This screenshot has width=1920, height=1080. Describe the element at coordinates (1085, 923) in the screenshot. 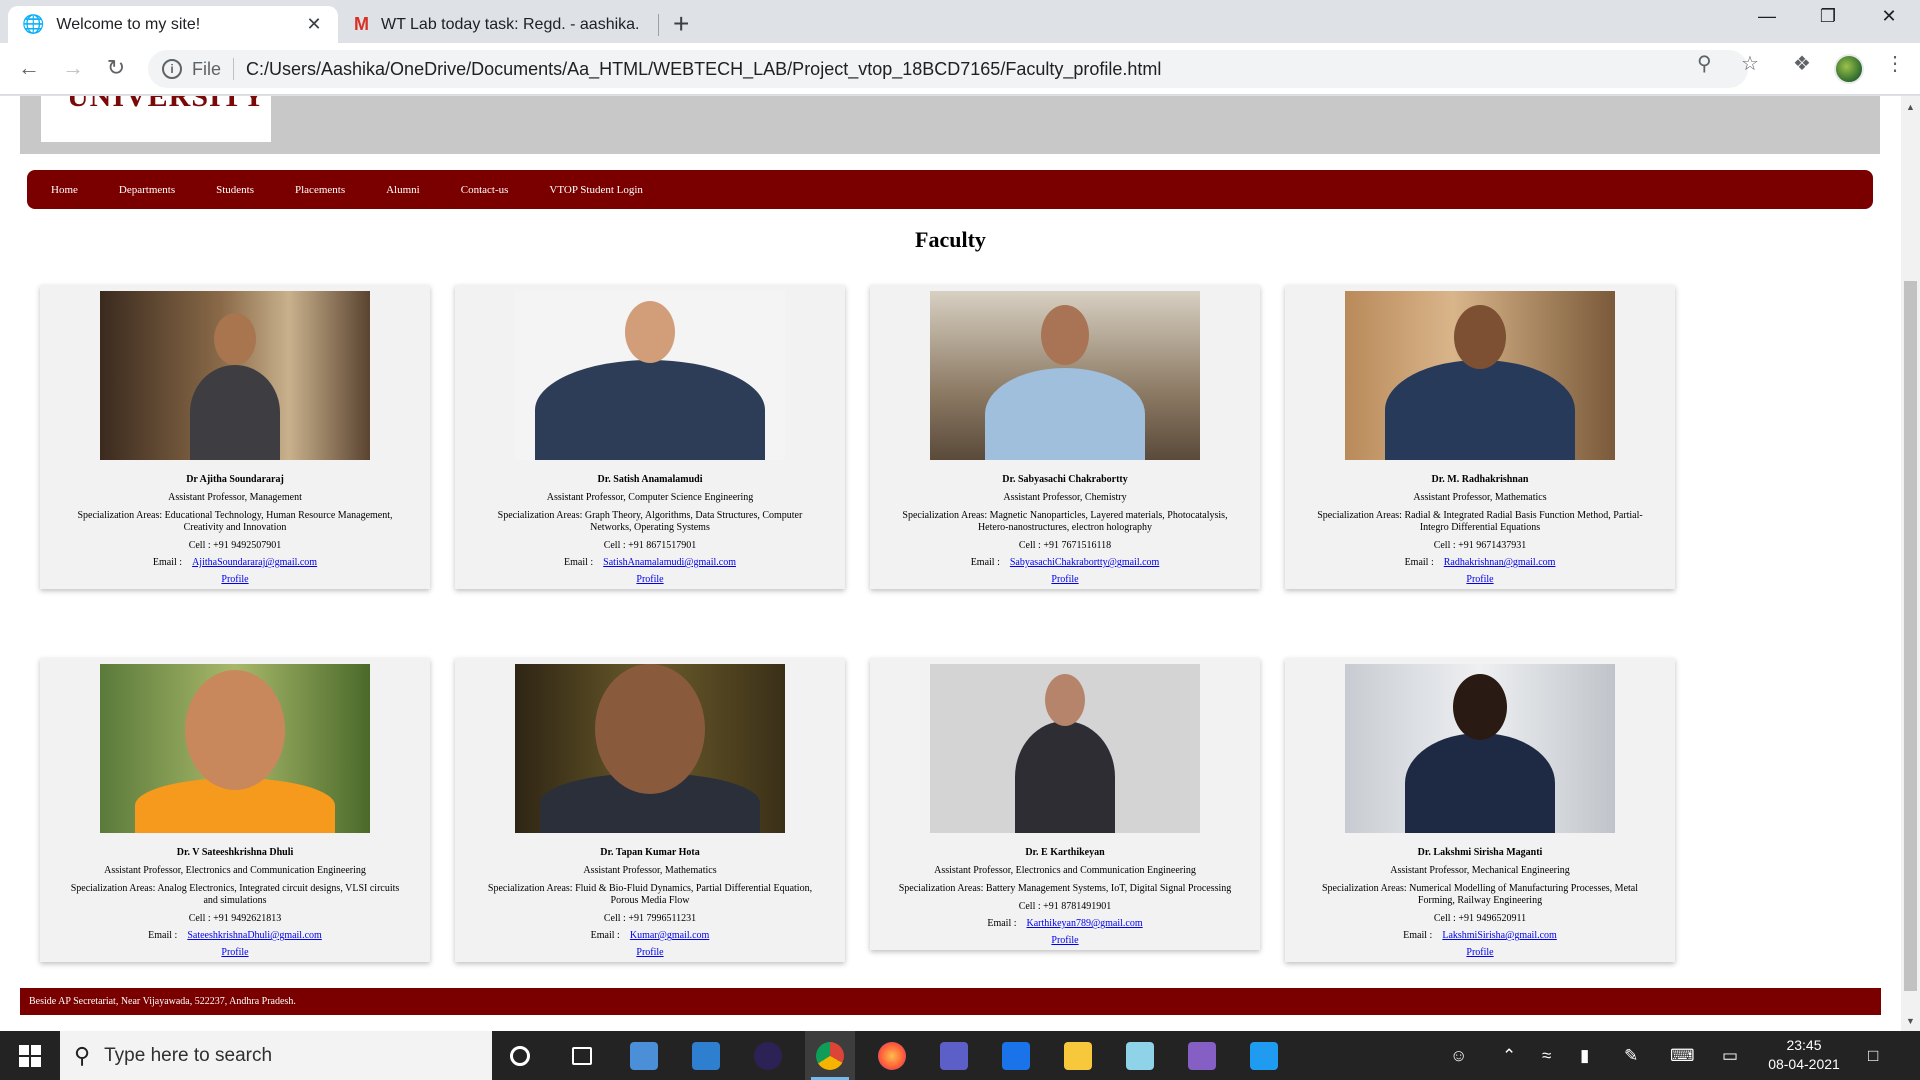

I see `faculty-email-link: Karthikeyan789@gmail.com` at that location.